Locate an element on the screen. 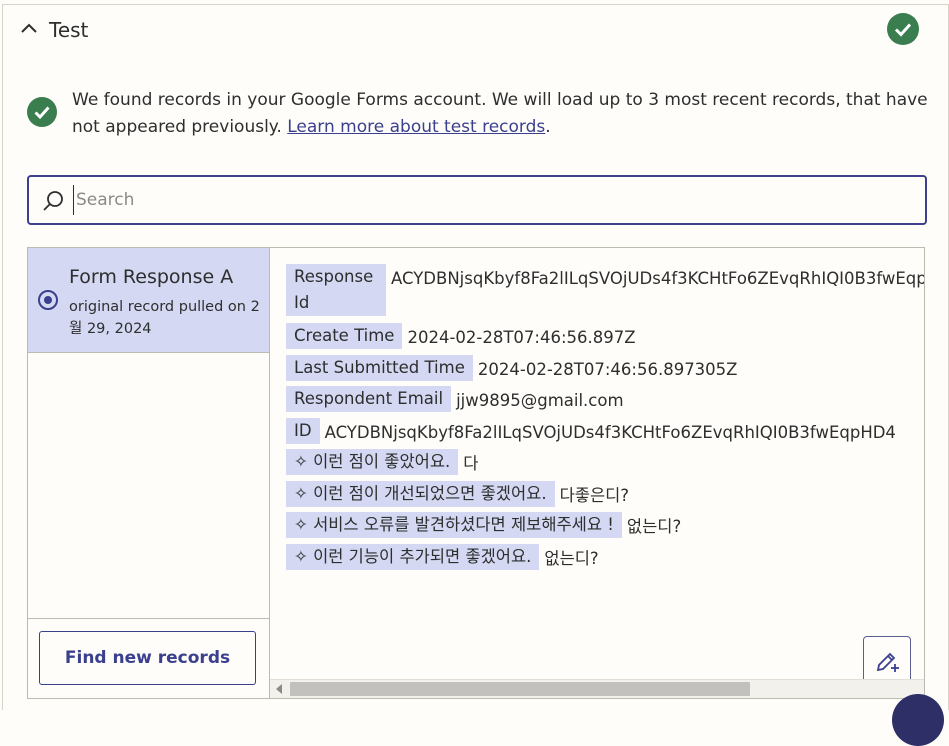 The width and height of the screenshot is (949, 746). field-liked-points: ✧ 이런 점이 좋았어요. 다 is located at coordinates (382, 463).